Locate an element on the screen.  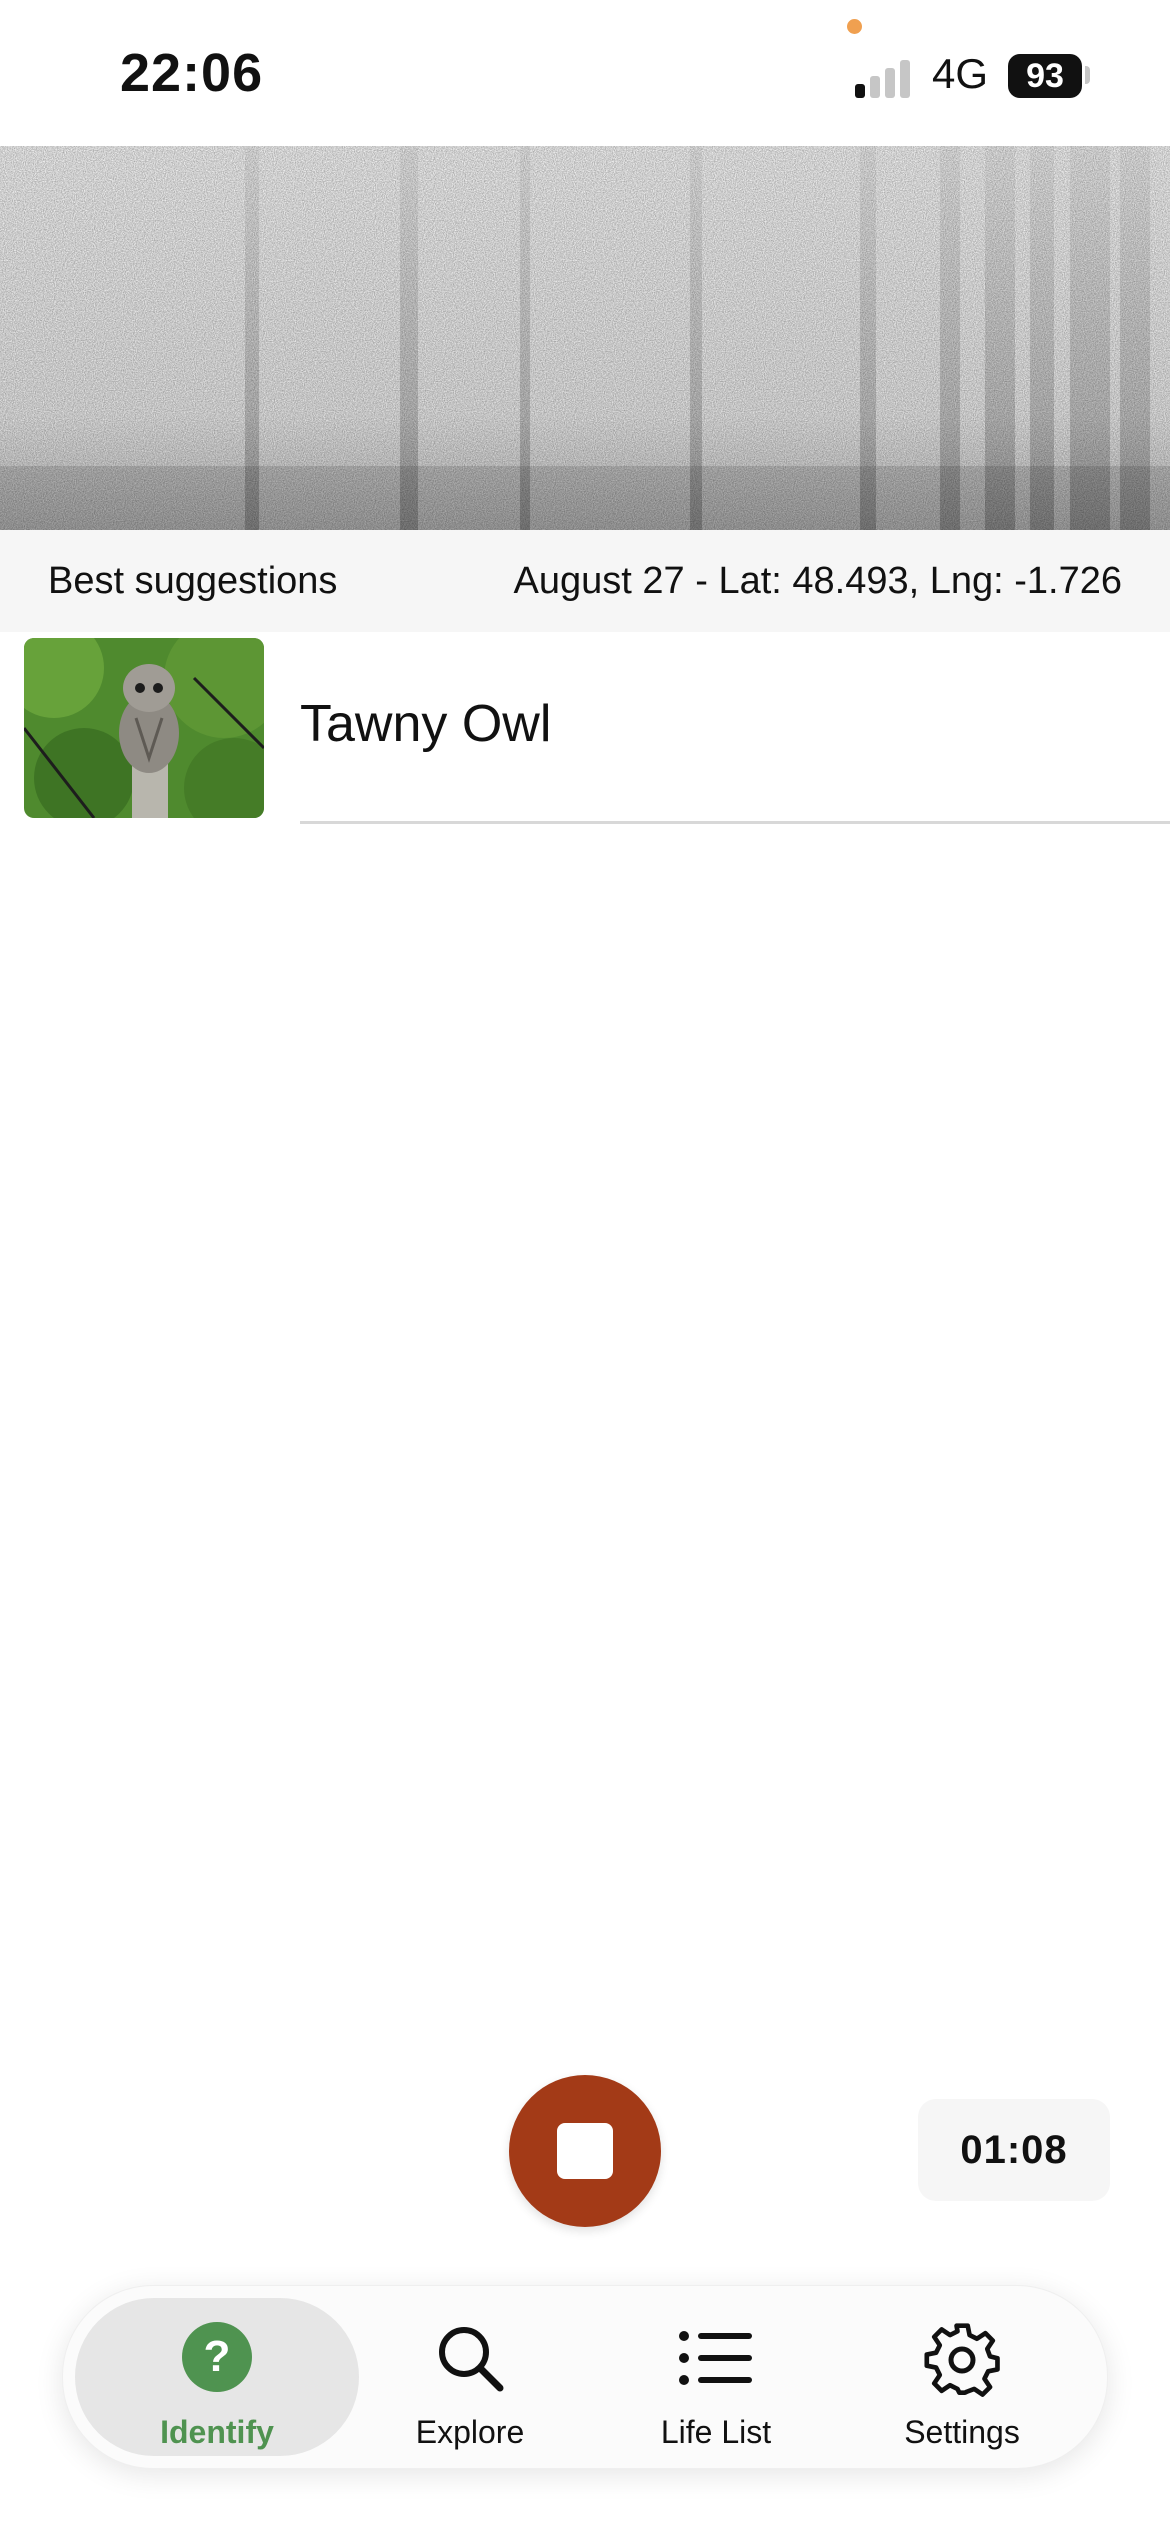
list-icon is located at coordinates (716, 2360).